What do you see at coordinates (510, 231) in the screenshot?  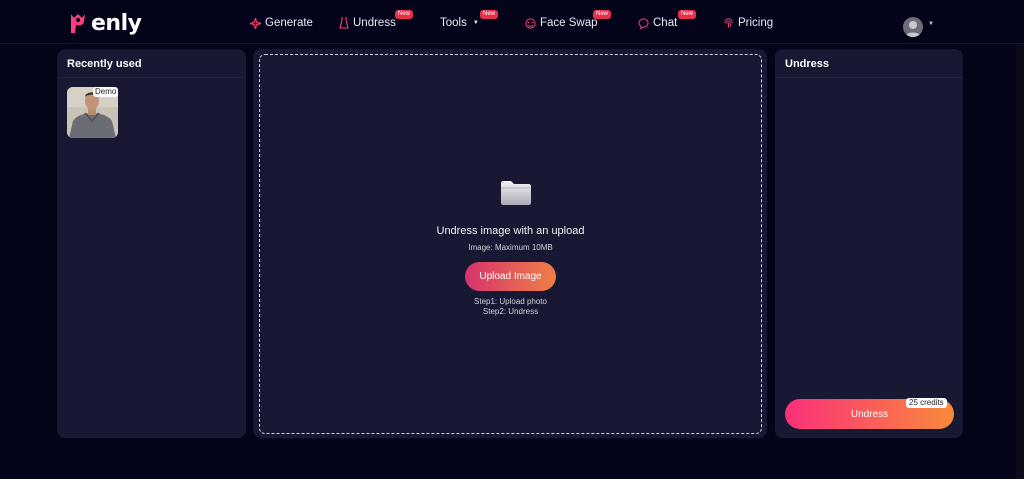 I see `upload-title: Undress image with an upload` at bounding box center [510, 231].